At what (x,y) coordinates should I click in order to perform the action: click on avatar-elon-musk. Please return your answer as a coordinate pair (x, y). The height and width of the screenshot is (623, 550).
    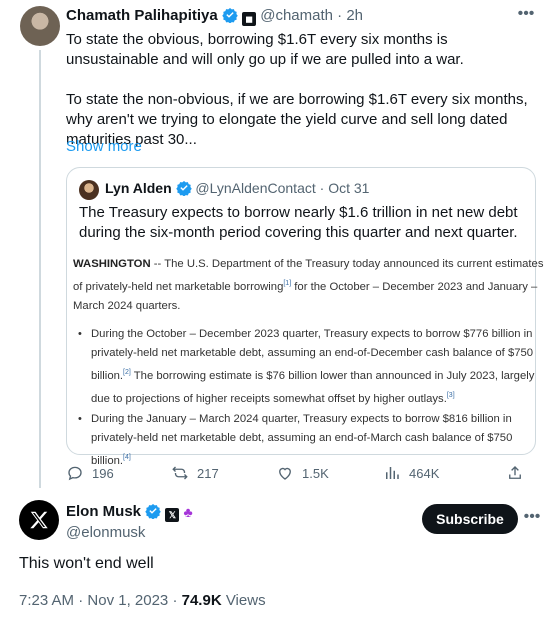
    Looking at the image, I should click on (39, 520).